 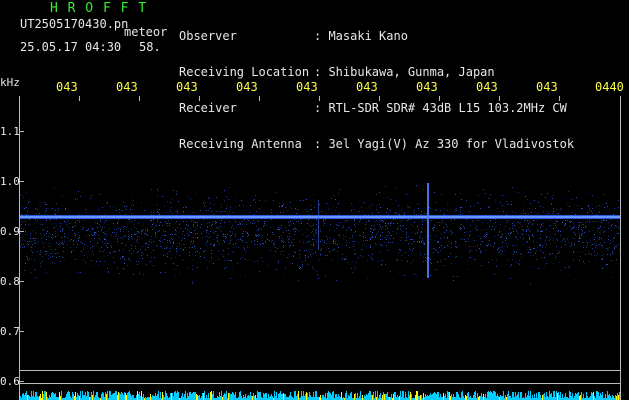 I want to click on info-label: Receiving Antenna, so click(x=240, y=144).